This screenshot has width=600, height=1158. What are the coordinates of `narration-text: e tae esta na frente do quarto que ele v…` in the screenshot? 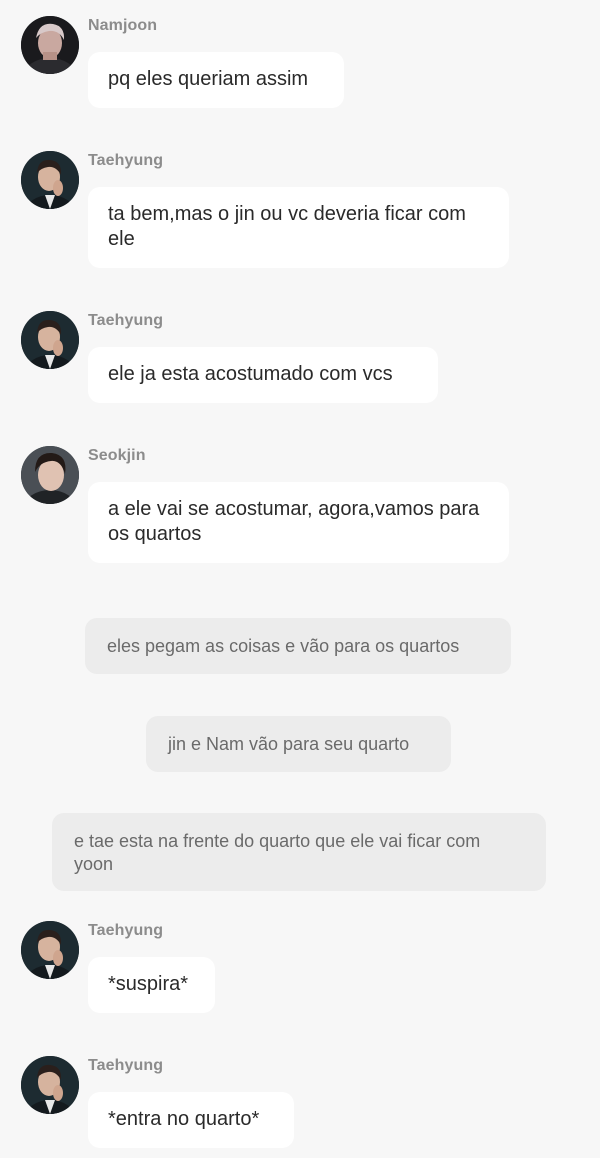 It's located at (277, 852).